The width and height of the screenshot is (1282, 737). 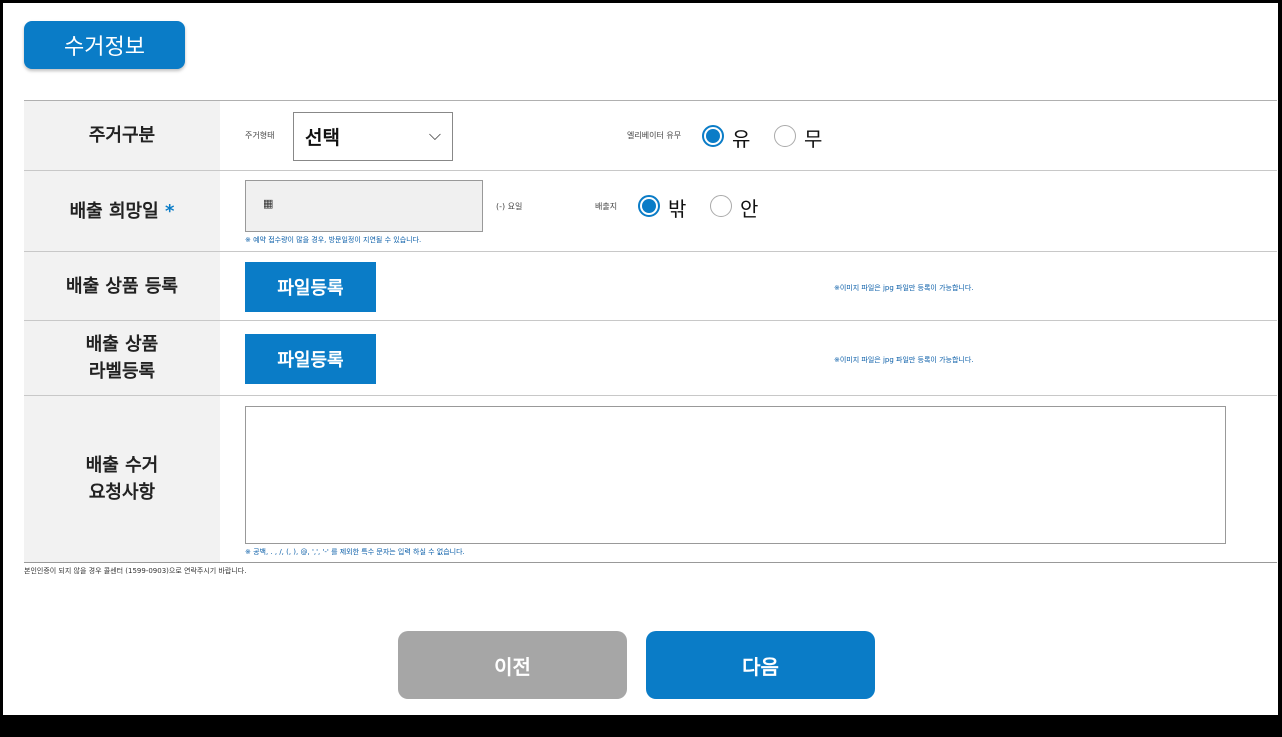 What do you see at coordinates (785, 136) in the screenshot?
I see `elevator-no-radio` at bounding box center [785, 136].